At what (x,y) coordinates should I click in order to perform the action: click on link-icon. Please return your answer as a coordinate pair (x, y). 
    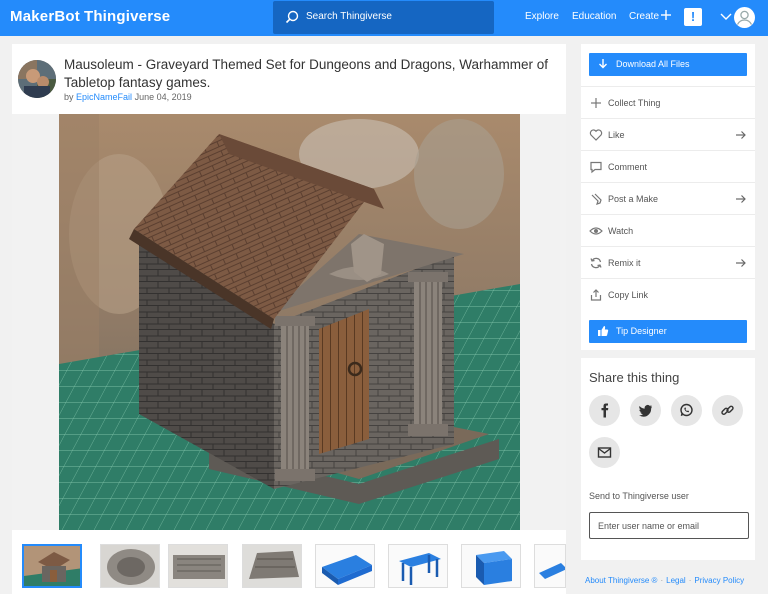
    Looking at the image, I should click on (727, 410).